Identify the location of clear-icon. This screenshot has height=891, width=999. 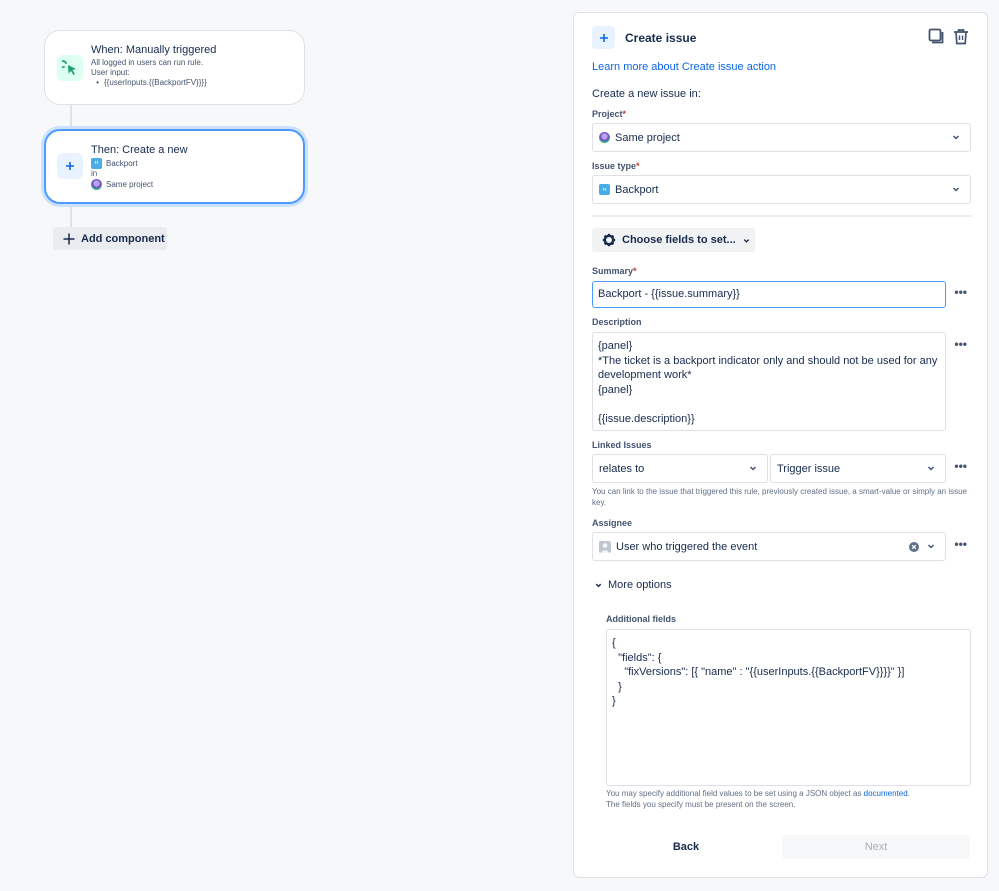
(914, 547).